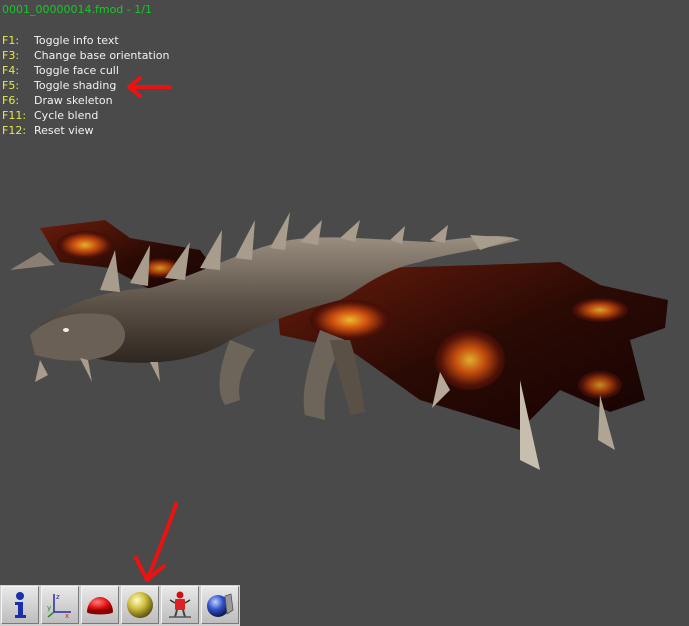  Describe the element at coordinates (14, 130) in the screenshot. I see `help-key: F12:` at that location.